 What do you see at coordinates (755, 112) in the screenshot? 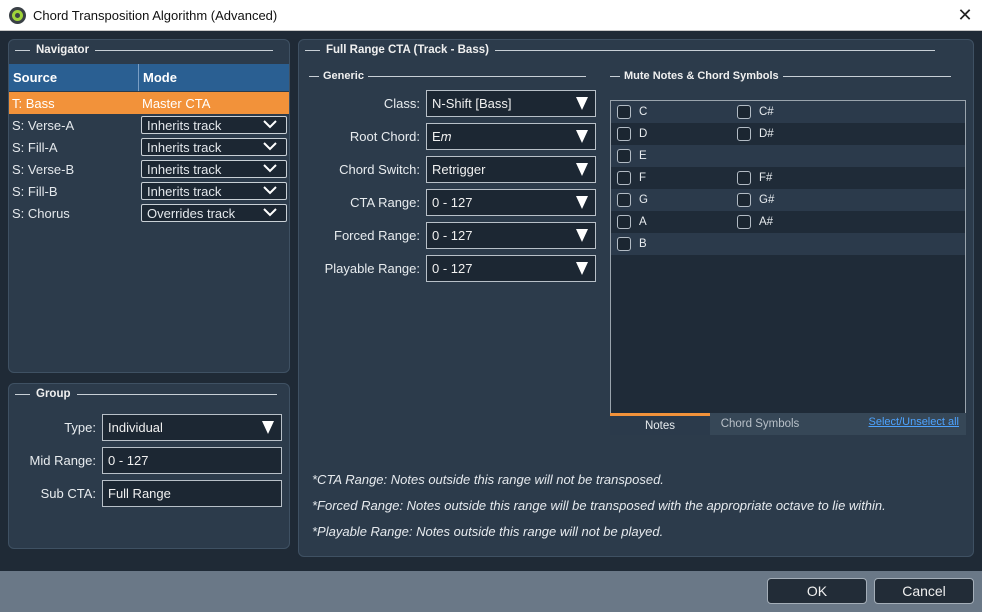
I see `note-c-sharp: C#` at bounding box center [755, 112].